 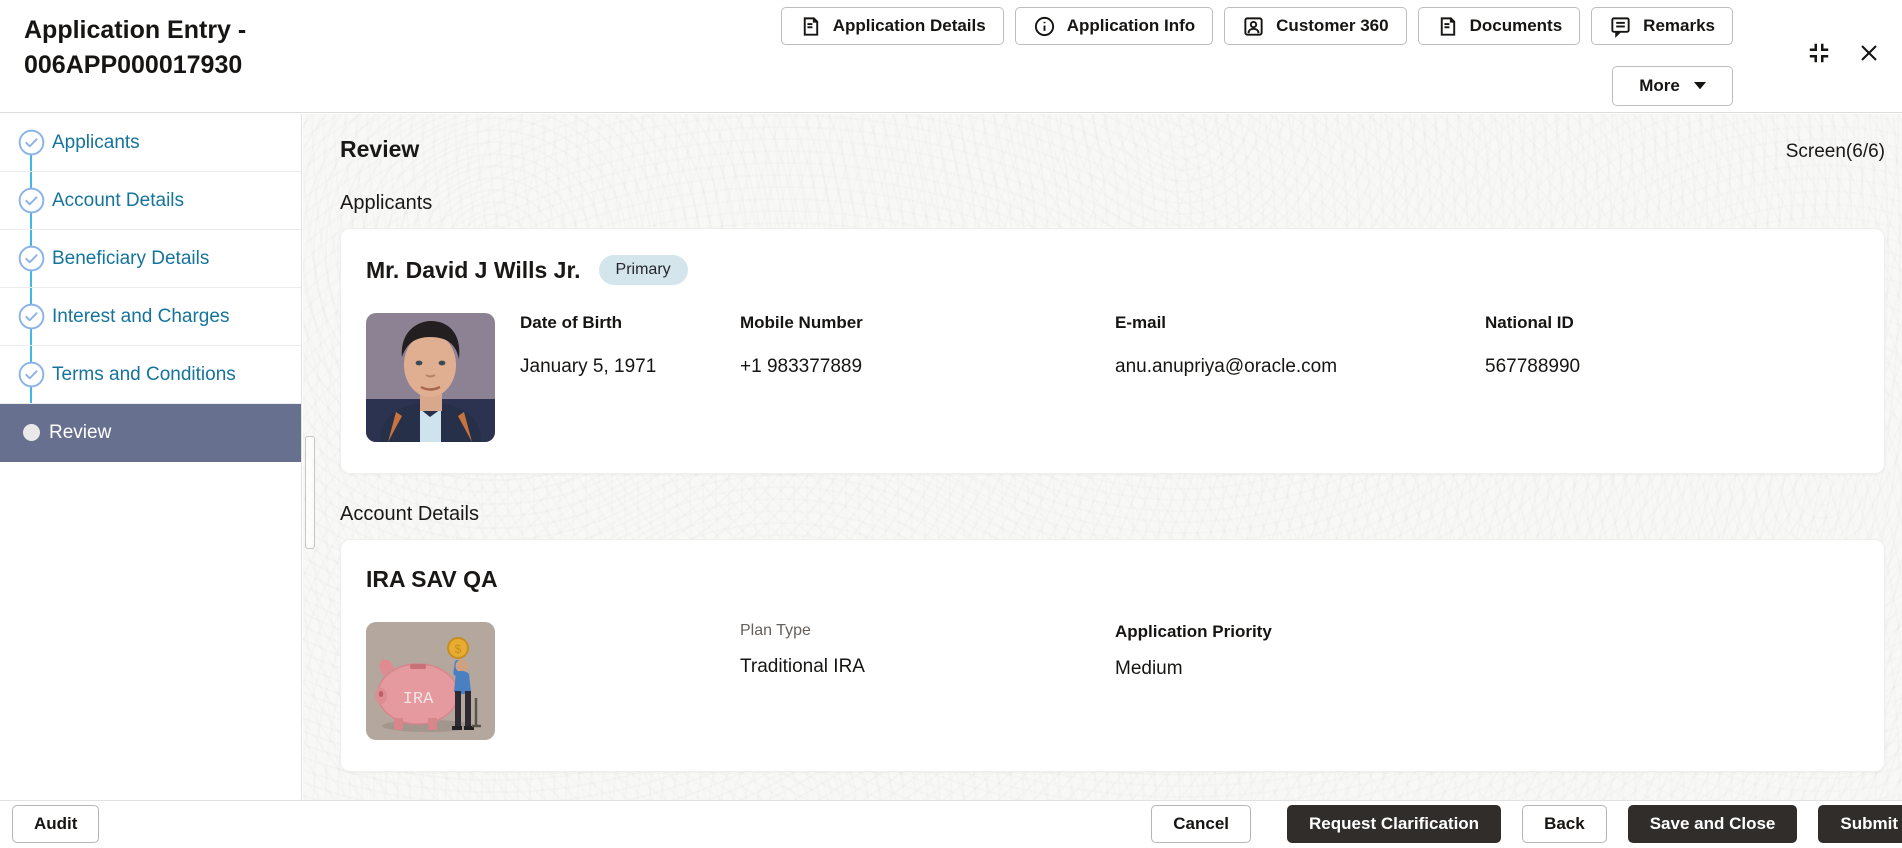 I want to click on application-details-button: Application Details, so click(x=892, y=26).